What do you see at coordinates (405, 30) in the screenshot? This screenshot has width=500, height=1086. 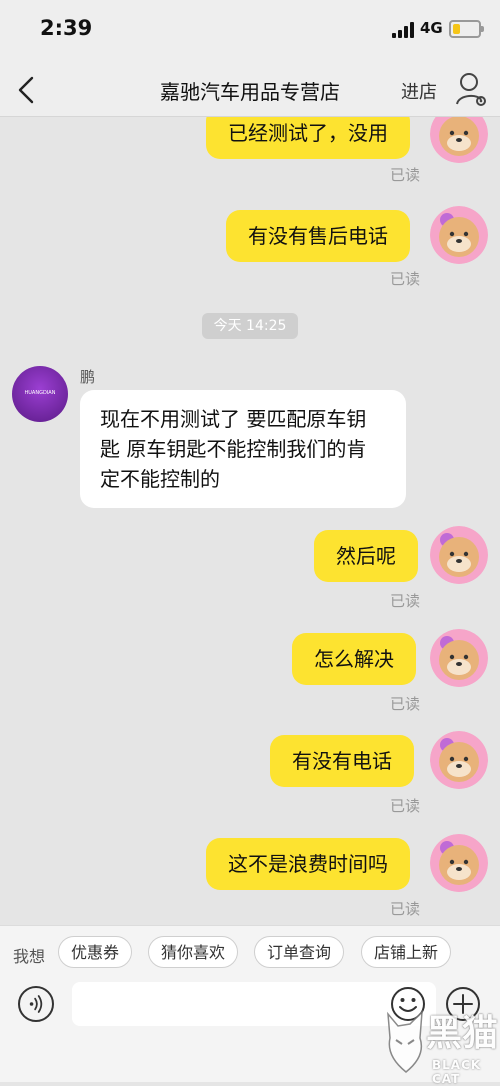 I see `signal-icon` at bounding box center [405, 30].